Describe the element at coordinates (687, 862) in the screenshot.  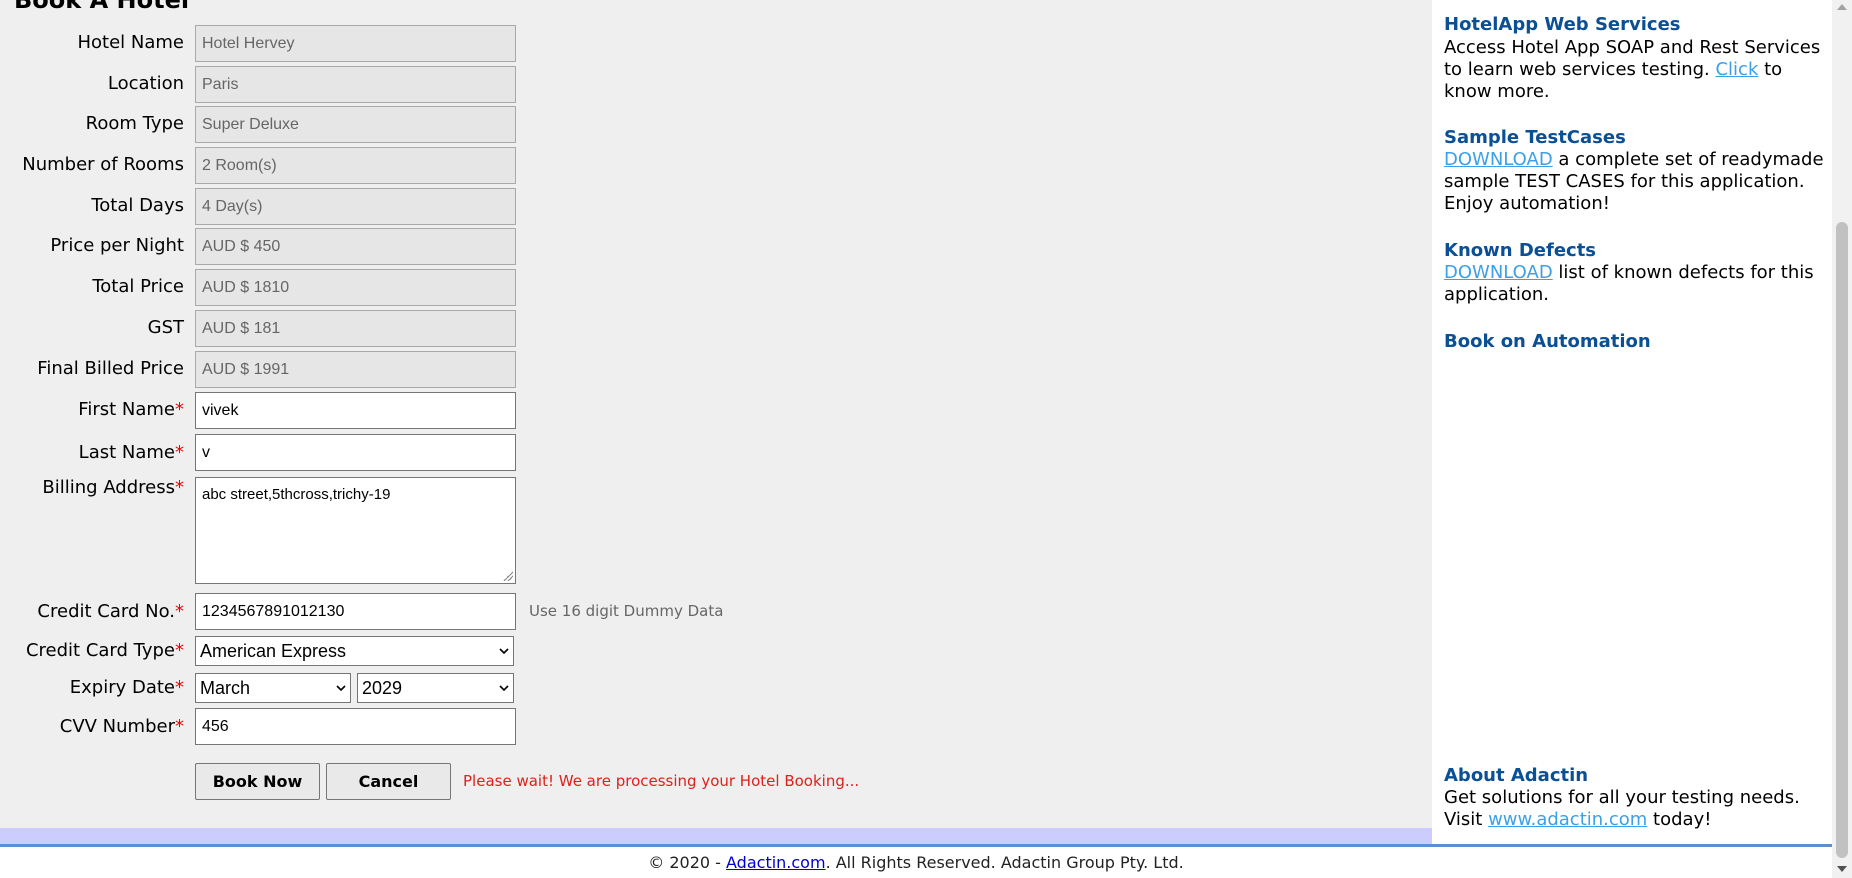
I see `footer-prefix: © 2020 -` at that location.